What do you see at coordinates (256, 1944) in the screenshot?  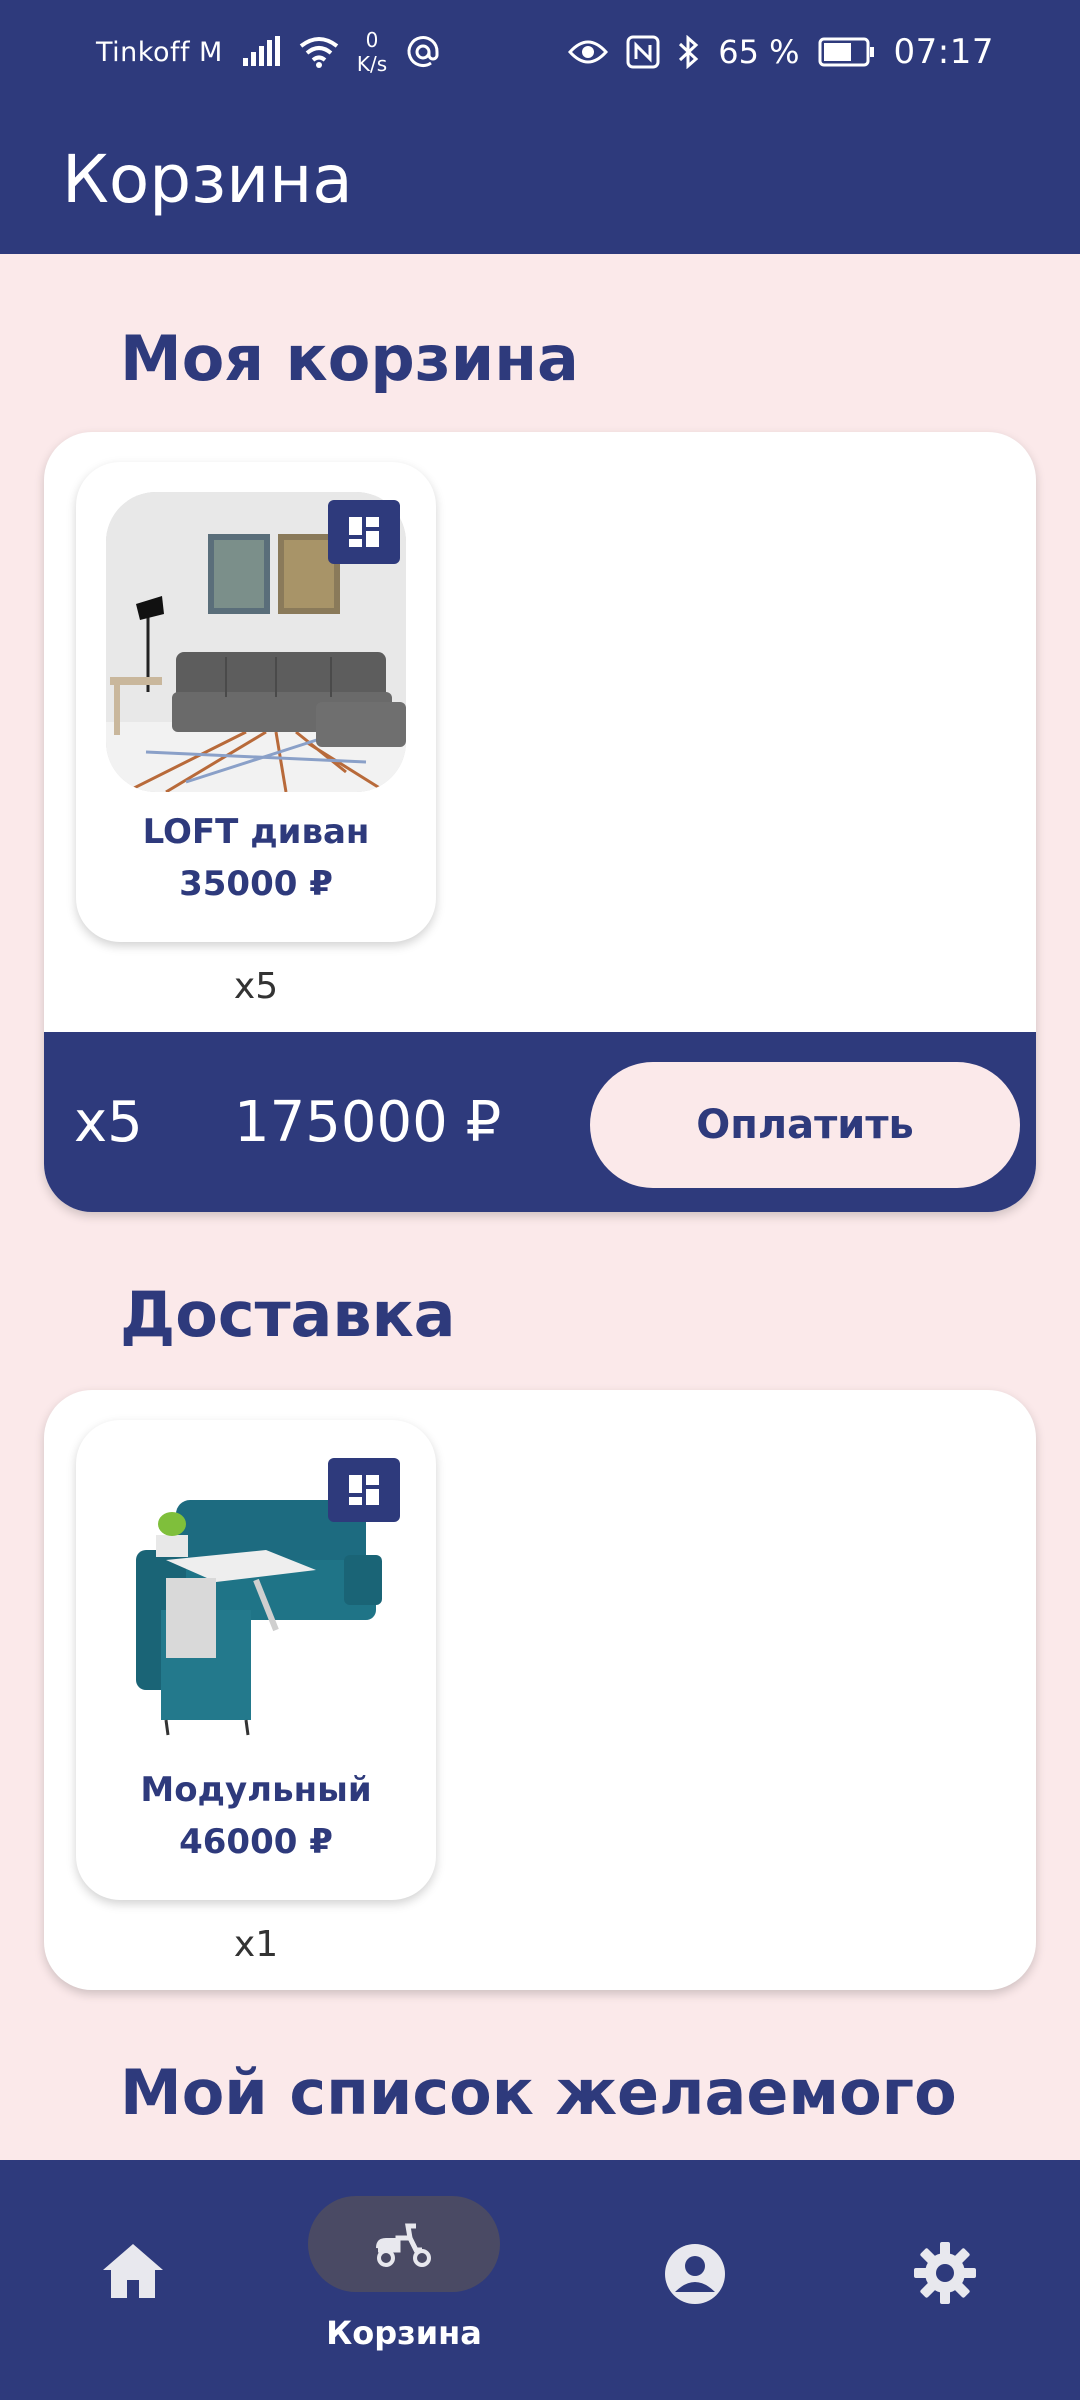 I see `product-quantity: x1` at bounding box center [256, 1944].